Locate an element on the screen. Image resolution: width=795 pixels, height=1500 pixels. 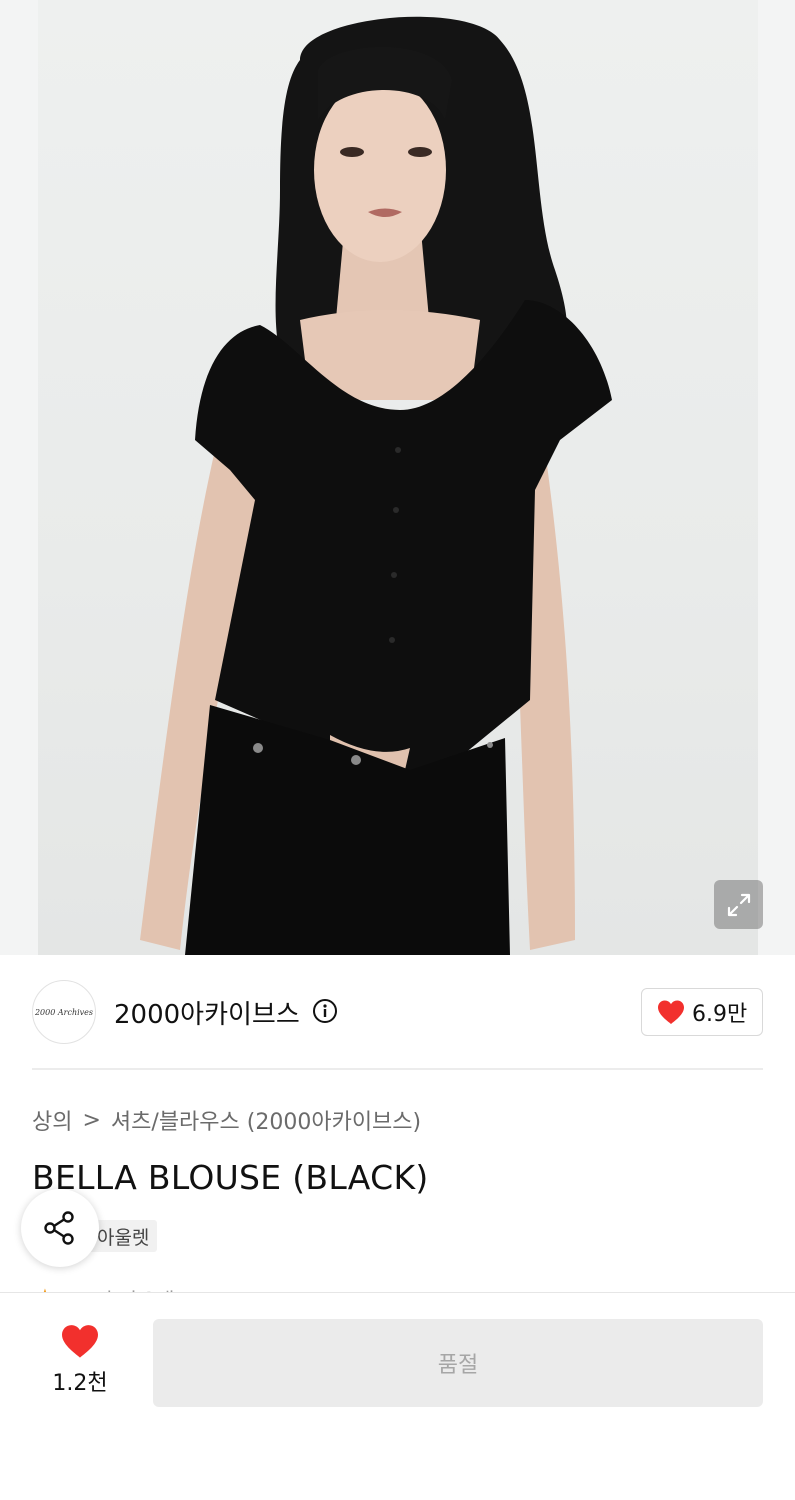
share-button is located at coordinates (60, 1228).